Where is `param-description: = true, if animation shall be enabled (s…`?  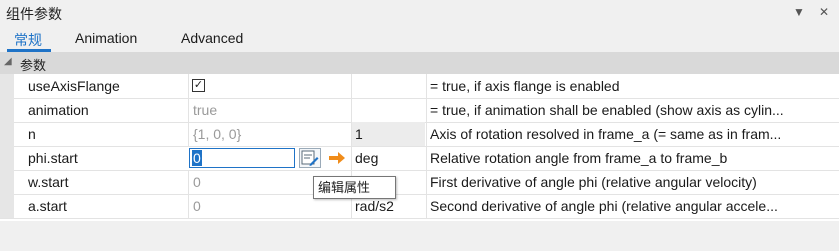 param-description: = true, if animation shall be enabled (s… is located at coordinates (632, 110).